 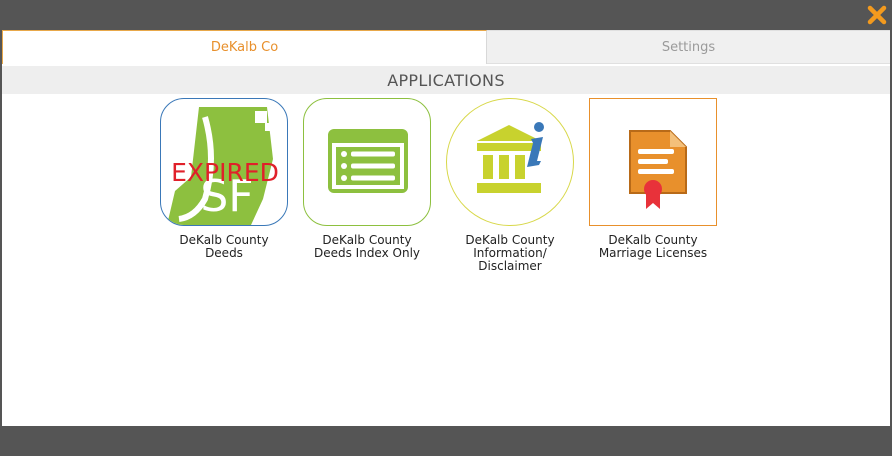 I want to click on app-deeds-index-only: DeKalb County Deeds Index Only, so click(x=367, y=179).